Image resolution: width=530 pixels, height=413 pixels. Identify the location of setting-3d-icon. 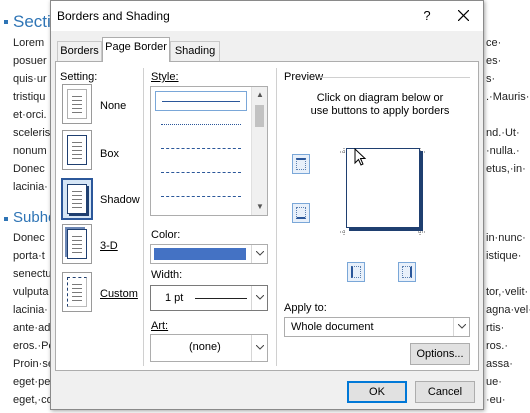
(77, 244).